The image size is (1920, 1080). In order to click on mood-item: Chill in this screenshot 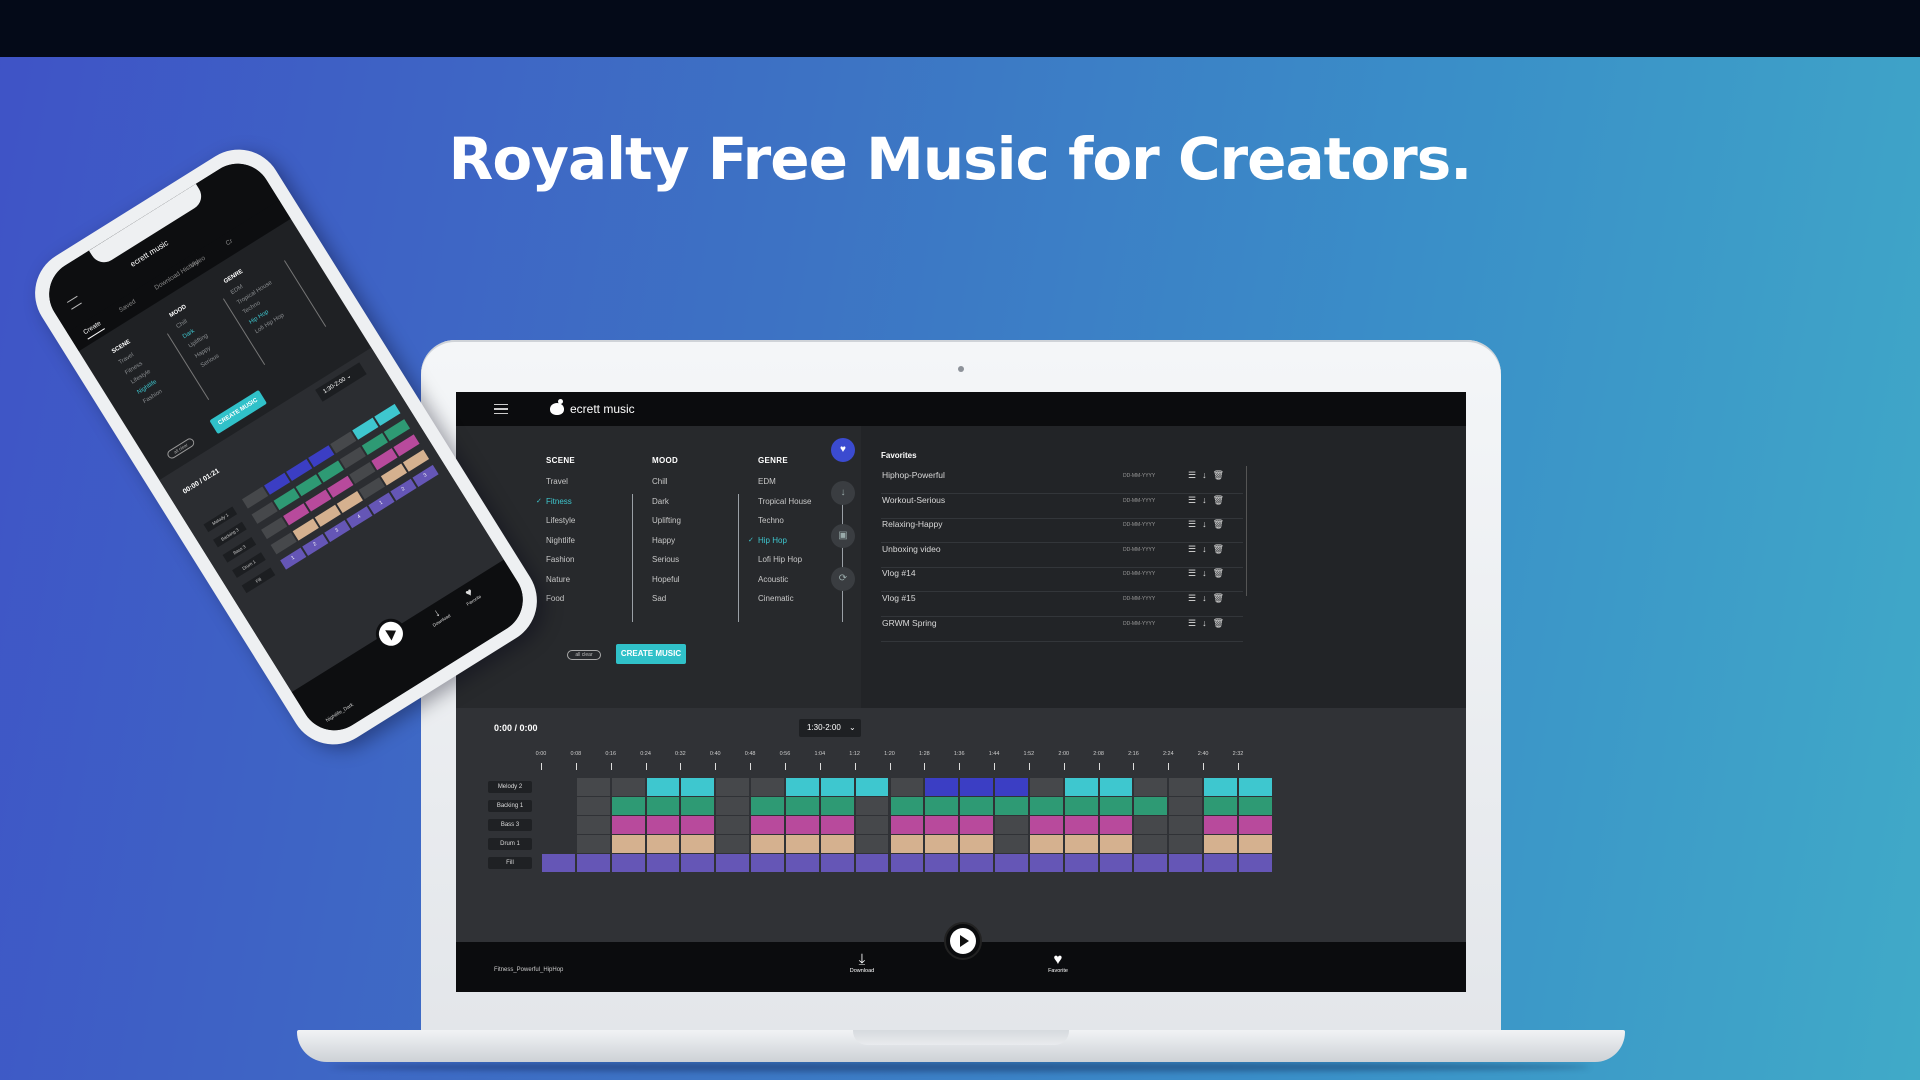, I will do `click(666, 487)`.